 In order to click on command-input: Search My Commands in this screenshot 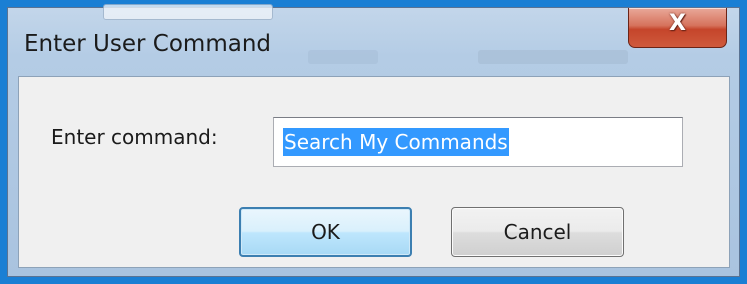, I will do `click(478, 142)`.